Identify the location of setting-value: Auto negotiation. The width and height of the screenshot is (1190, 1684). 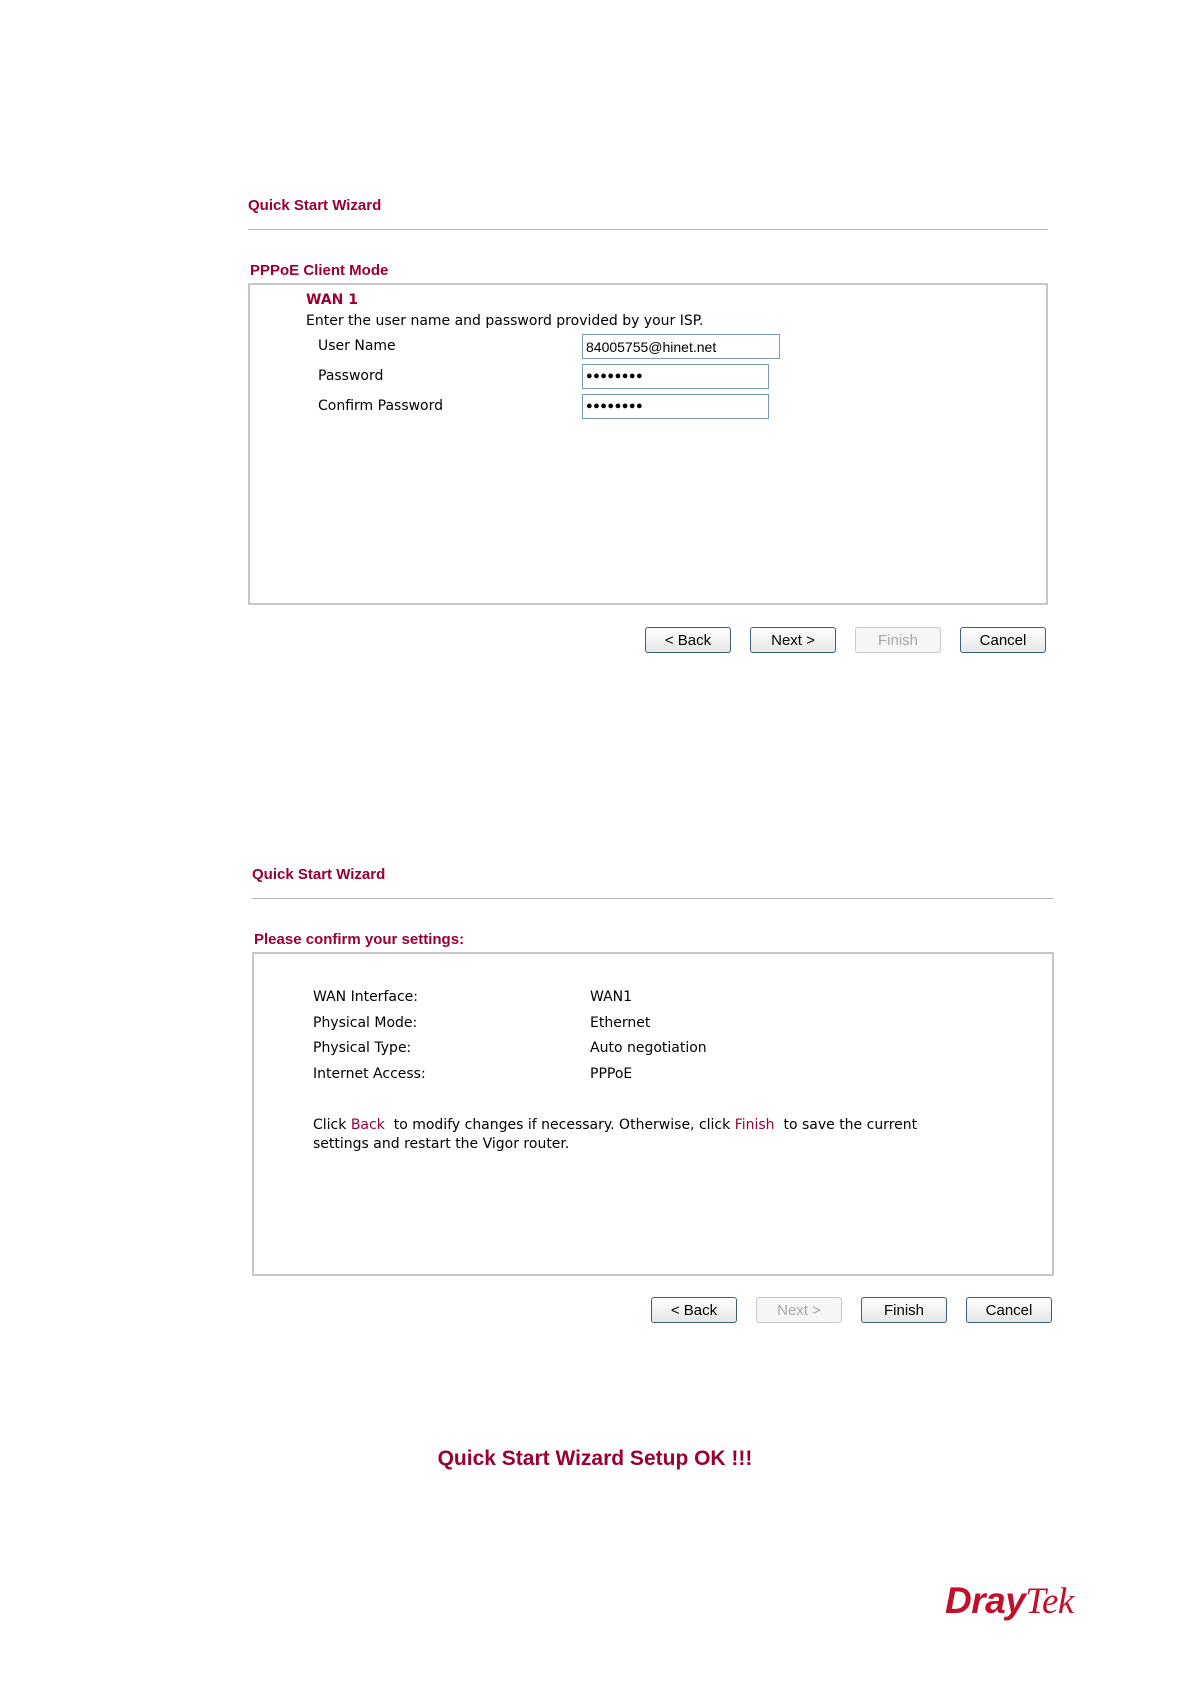
(648, 1048).